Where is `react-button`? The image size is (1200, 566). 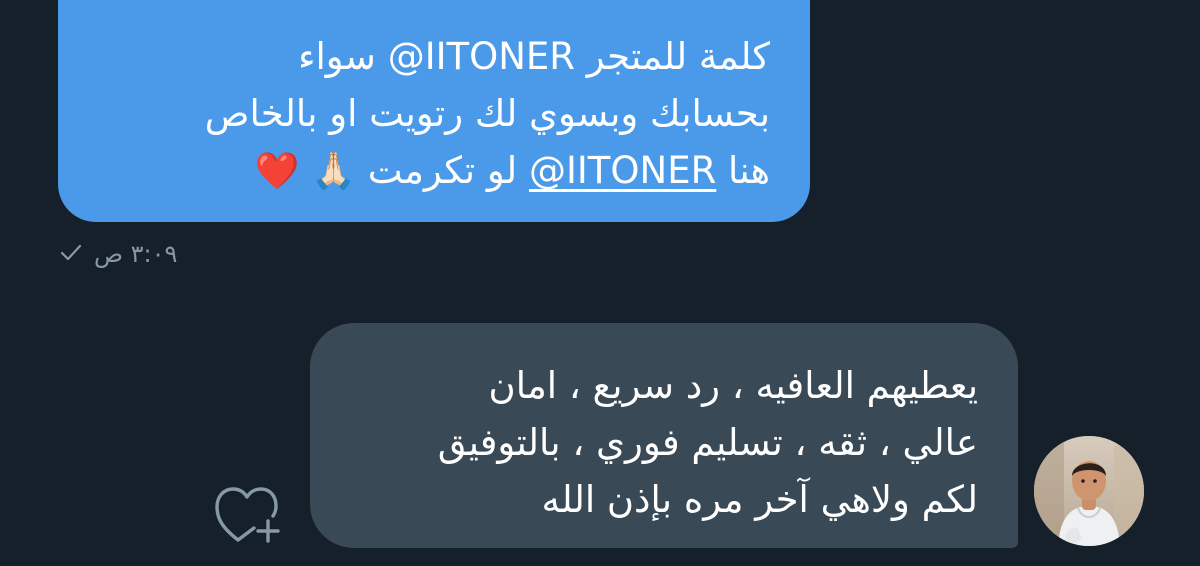 react-button is located at coordinates (247, 514).